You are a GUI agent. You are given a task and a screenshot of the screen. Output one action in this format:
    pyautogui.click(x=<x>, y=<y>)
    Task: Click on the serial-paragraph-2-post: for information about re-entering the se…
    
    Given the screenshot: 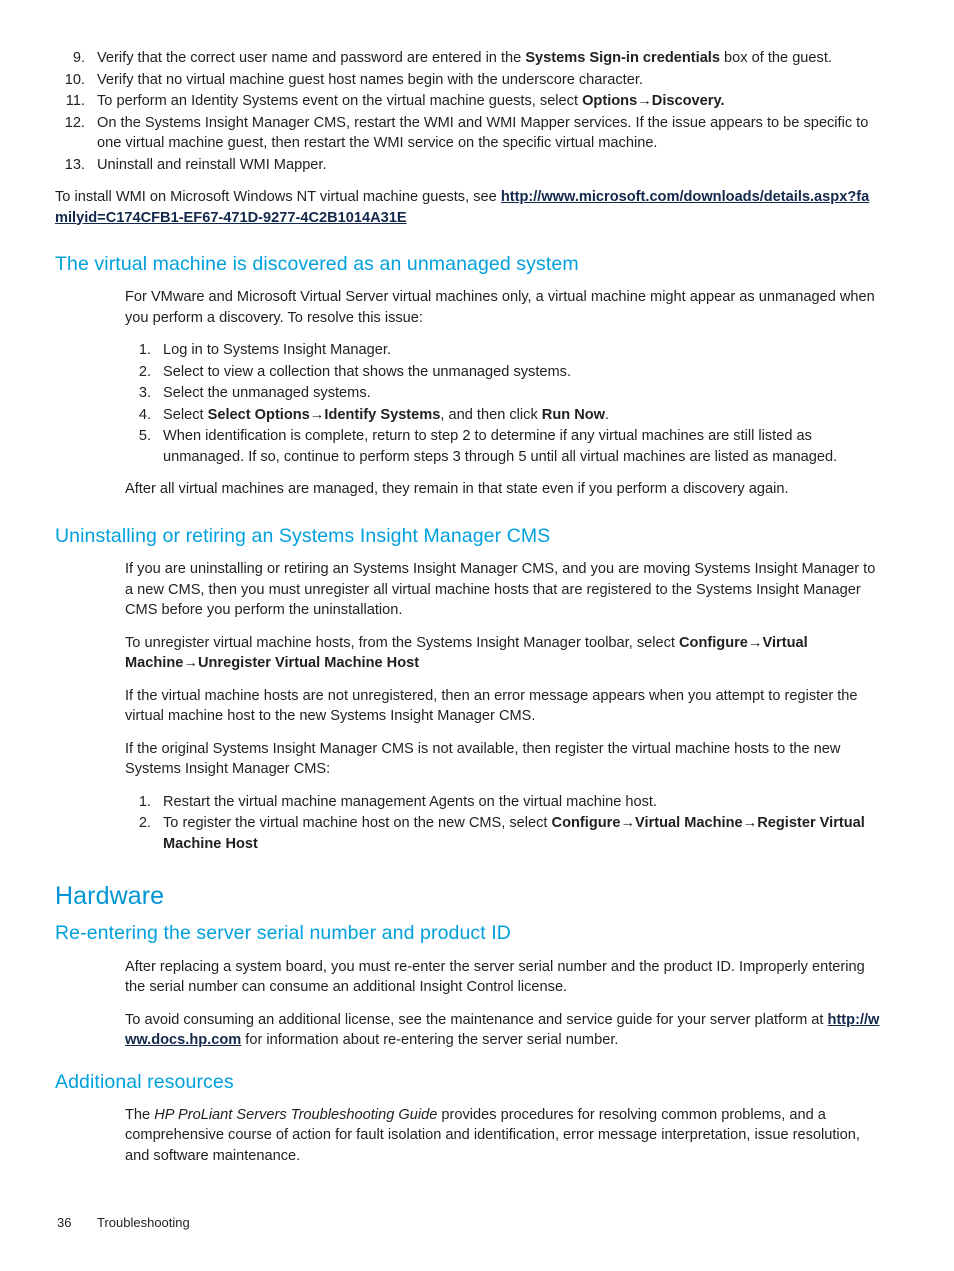 What is the action you would take?
    pyautogui.click(x=430, y=1040)
    